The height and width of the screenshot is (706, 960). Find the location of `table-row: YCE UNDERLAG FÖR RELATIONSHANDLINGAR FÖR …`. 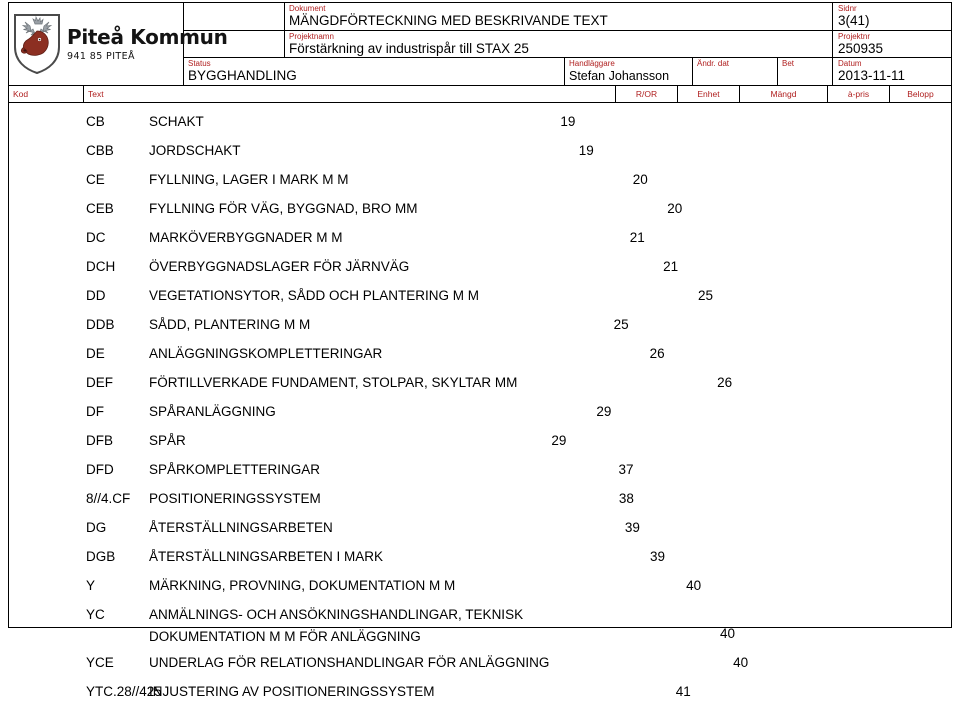

table-row: YCE UNDERLAG FÖR RELATIONSHANDLINGAR FÖR … is located at coordinates (480, 662).